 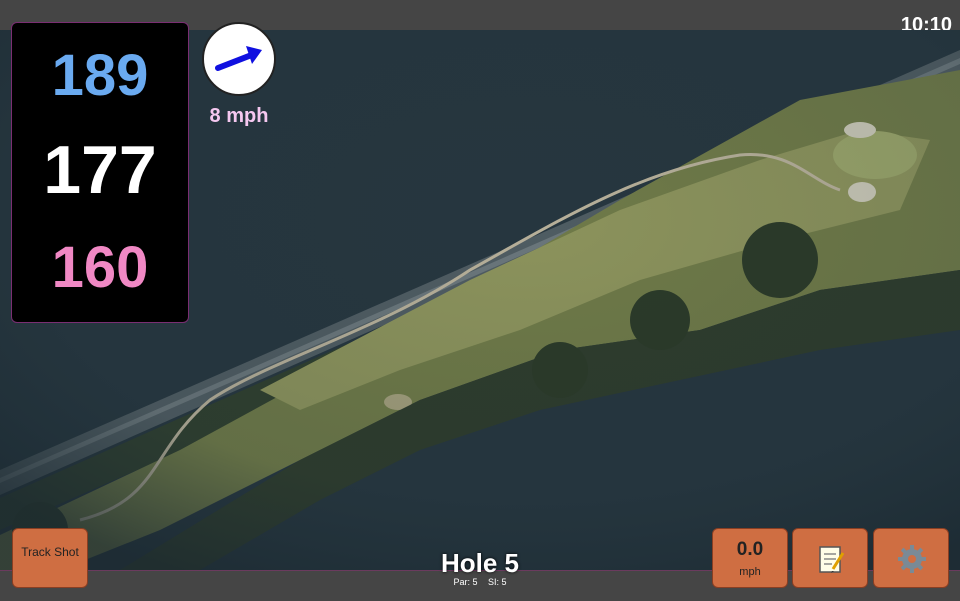 I want to click on stroke-index-label: SI: 5, so click(x=497, y=582).